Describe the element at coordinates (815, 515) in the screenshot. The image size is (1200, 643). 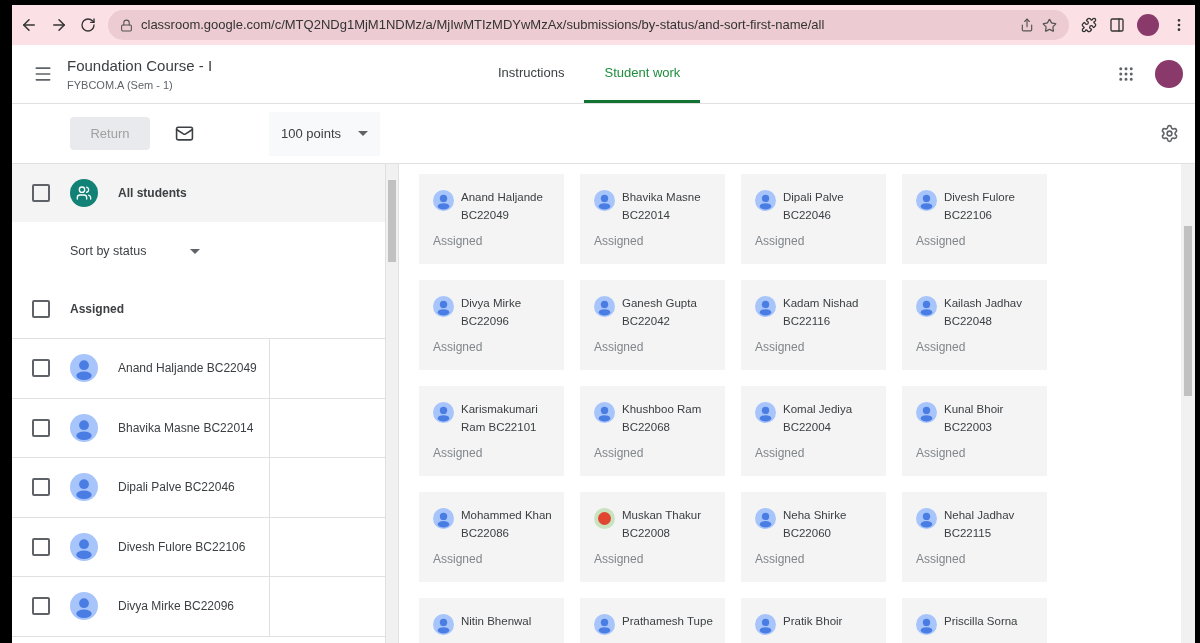
I see `student-name: Neha Shirke` at that location.